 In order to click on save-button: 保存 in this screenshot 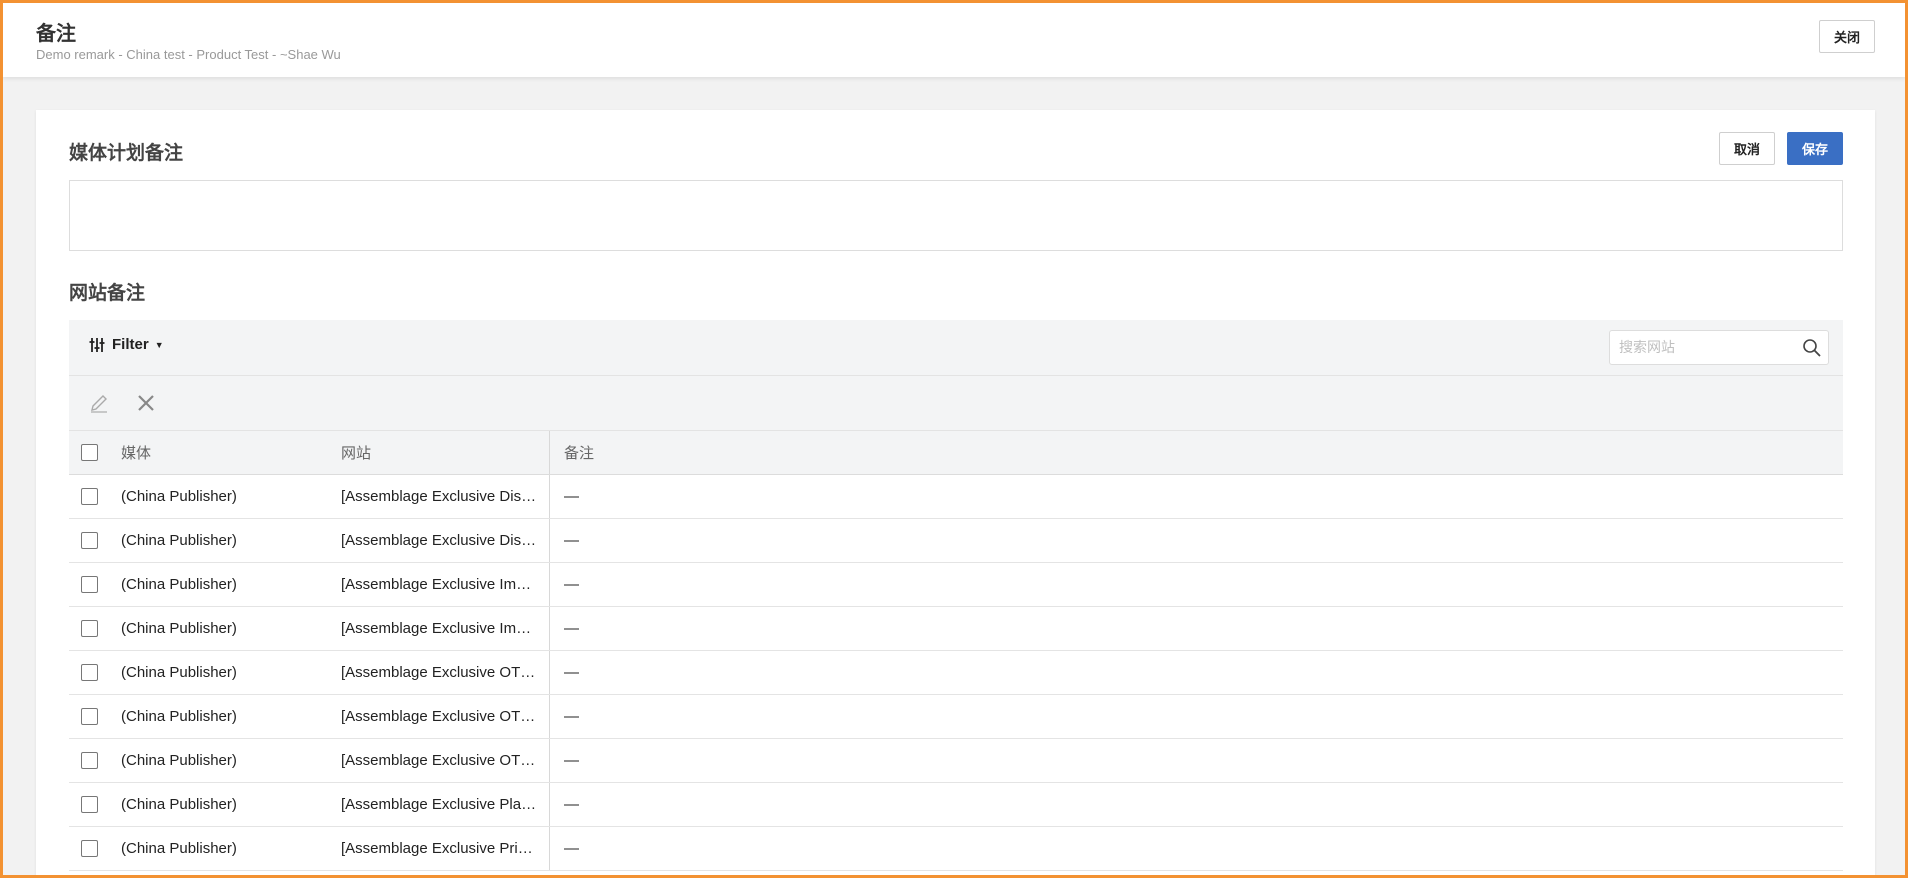, I will do `click(1815, 148)`.